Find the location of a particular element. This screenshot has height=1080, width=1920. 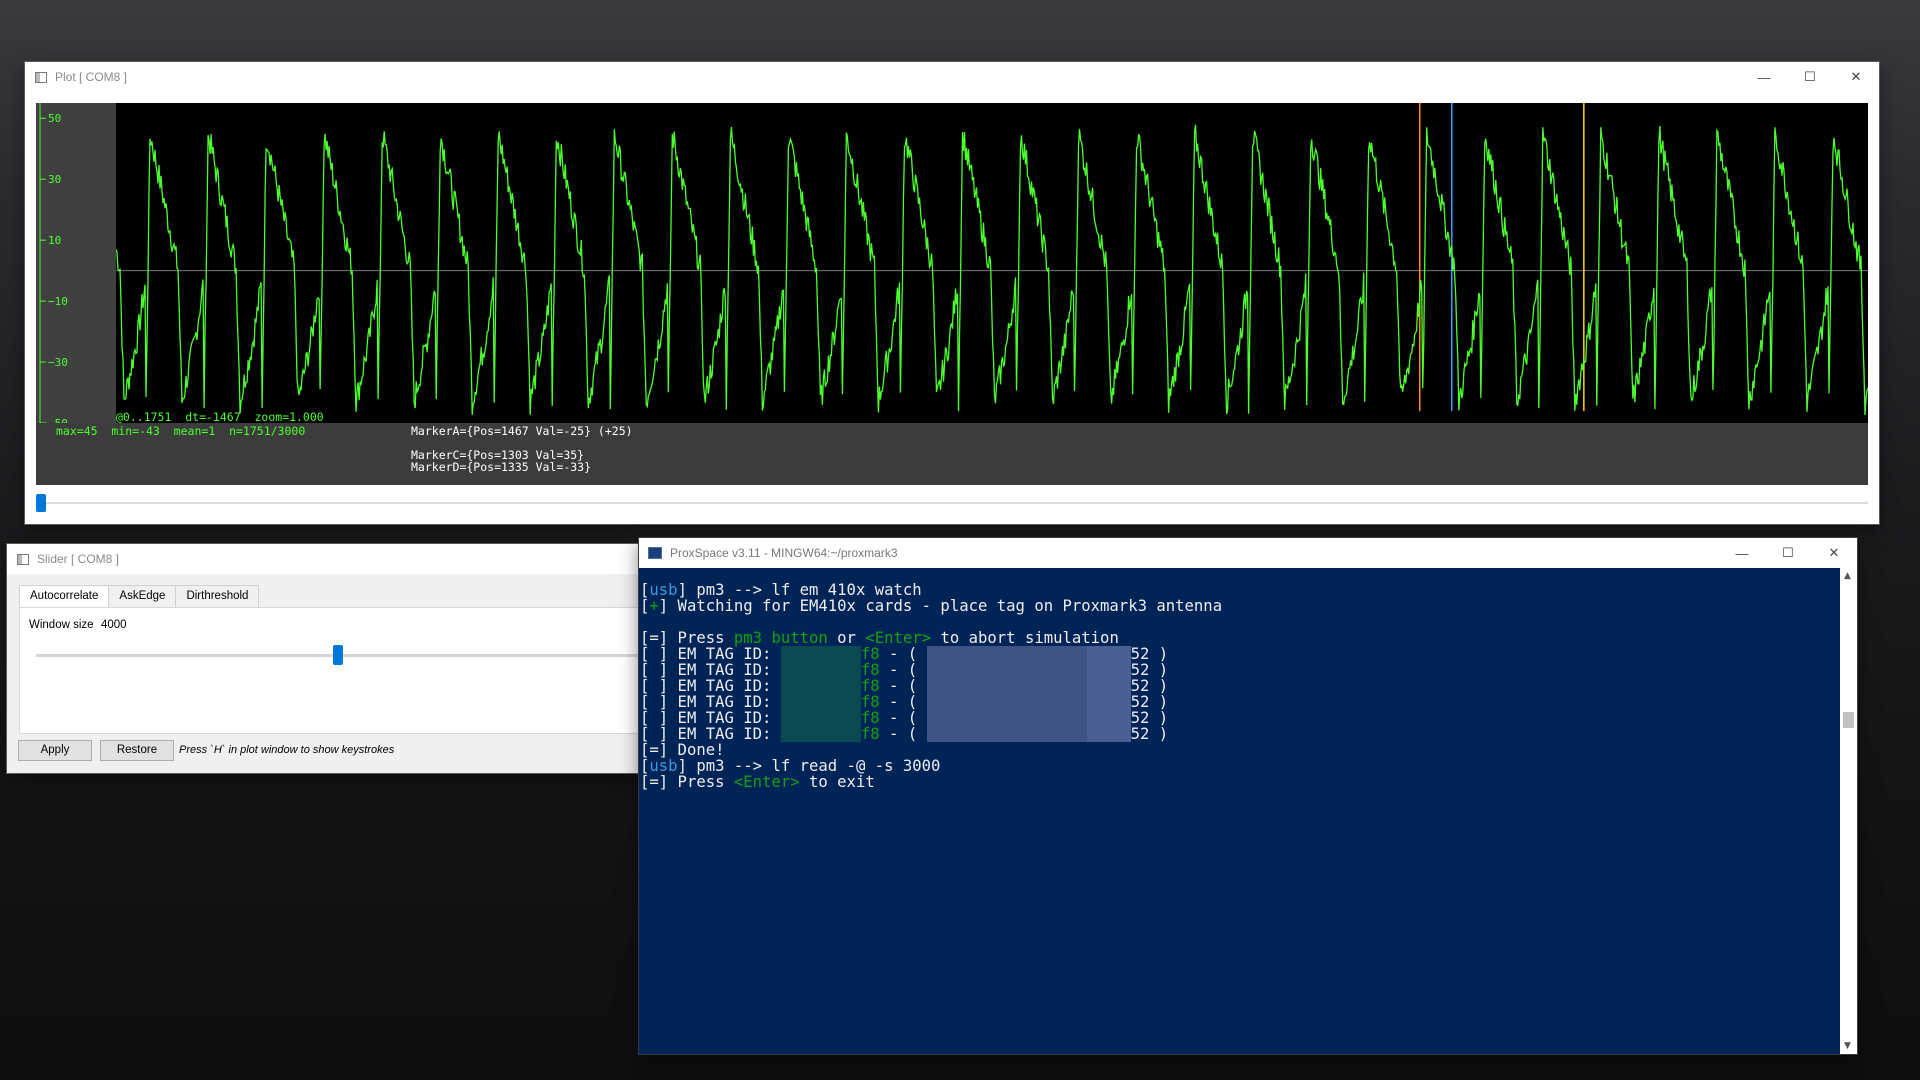

marker-a-readout: MarkerA={Pos=1467 Val=-25} (+25) is located at coordinates (522, 431).